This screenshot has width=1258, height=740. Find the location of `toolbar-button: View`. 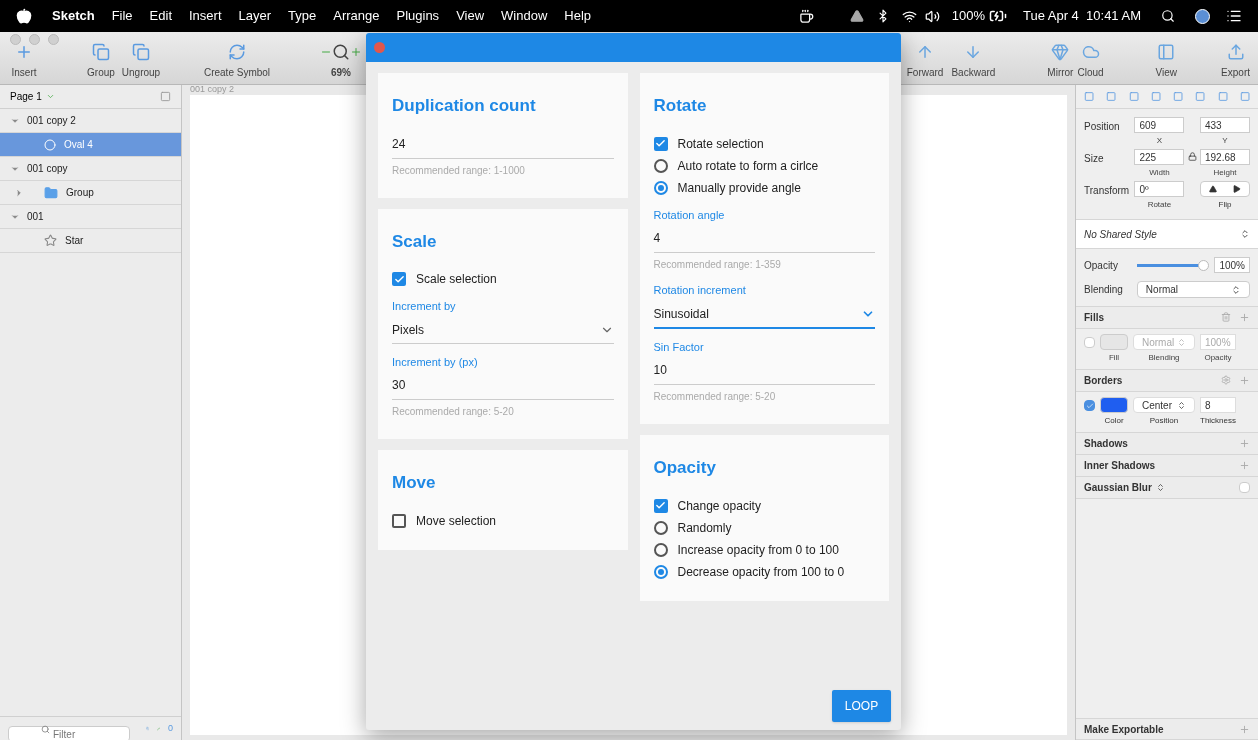

toolbar-button: View is located at coordinates (1166, 61).